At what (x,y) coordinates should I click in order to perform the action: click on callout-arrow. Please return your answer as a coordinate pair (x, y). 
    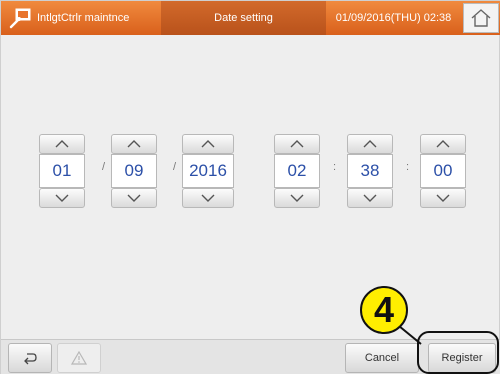
    Looking at the image, I should click on (410, 335).